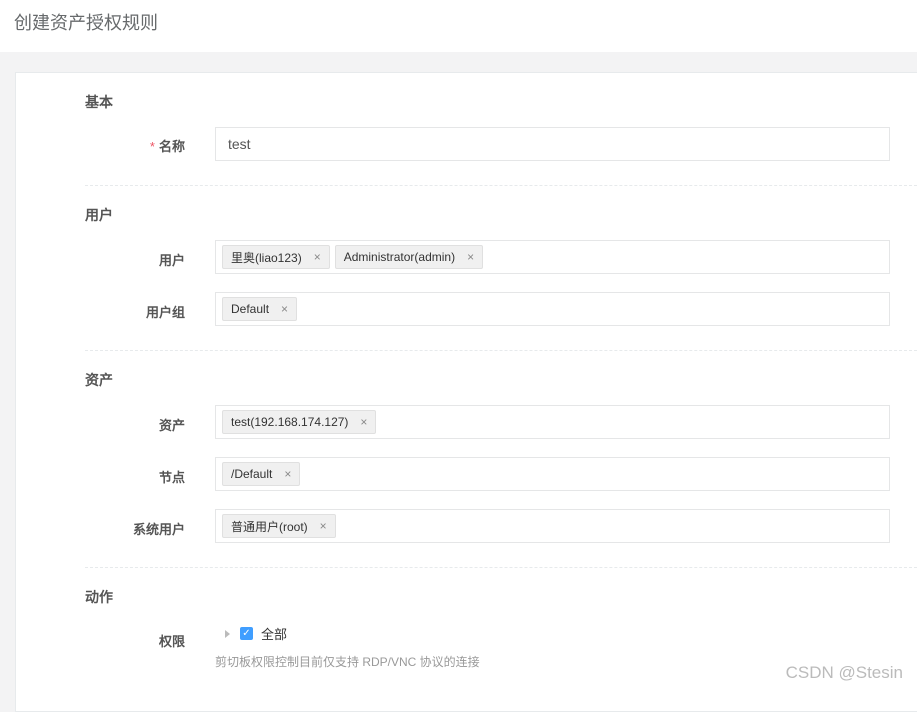 Image resolution: width=917 pixels, height=712 pixels. Describe the element at coordinates (552, 526) in the screenshot. I see `system-users-select: 普通用户(root) ×` at that location.